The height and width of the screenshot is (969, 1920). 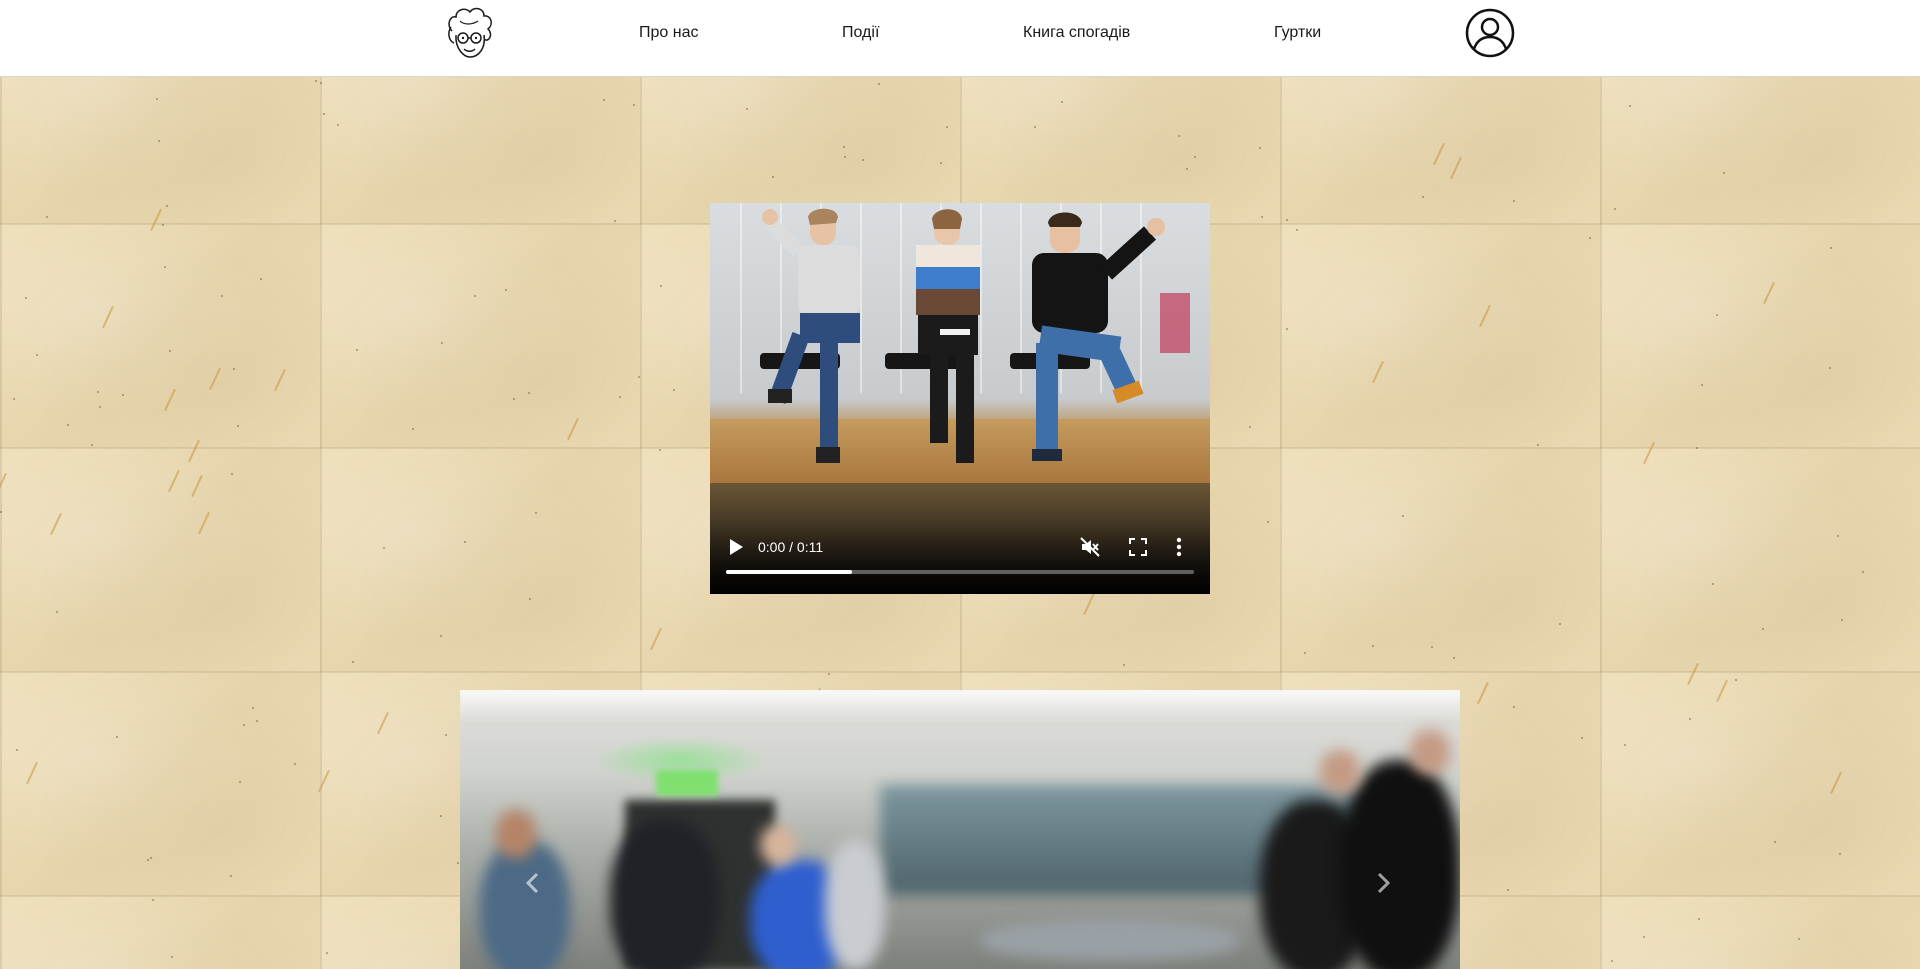 I want to click on nav-link-clubs: Гуртки, so click(x=1297, y=33).